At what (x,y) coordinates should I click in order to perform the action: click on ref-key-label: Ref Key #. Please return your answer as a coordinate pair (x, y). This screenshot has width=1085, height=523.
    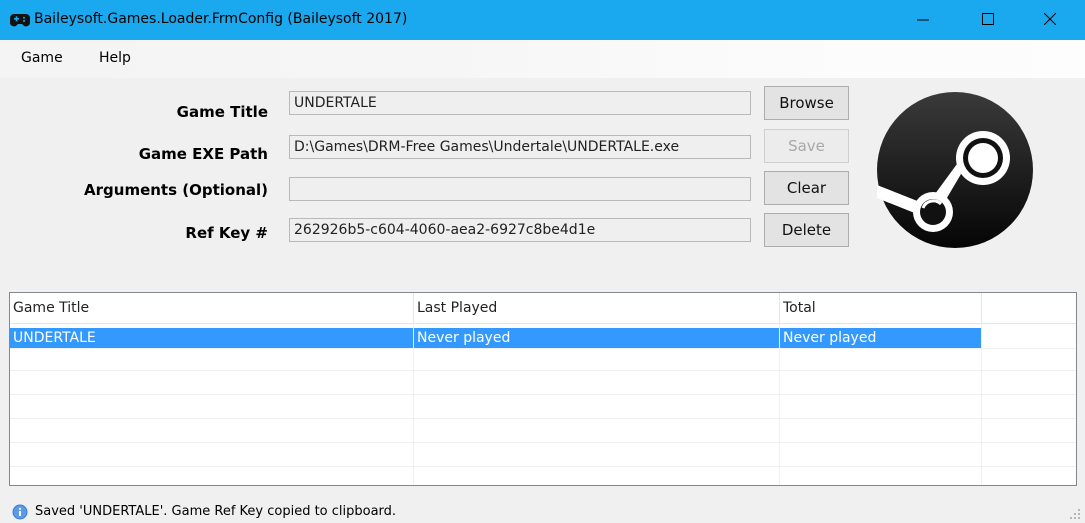
    Looking at the image, I should click on (226, 233).